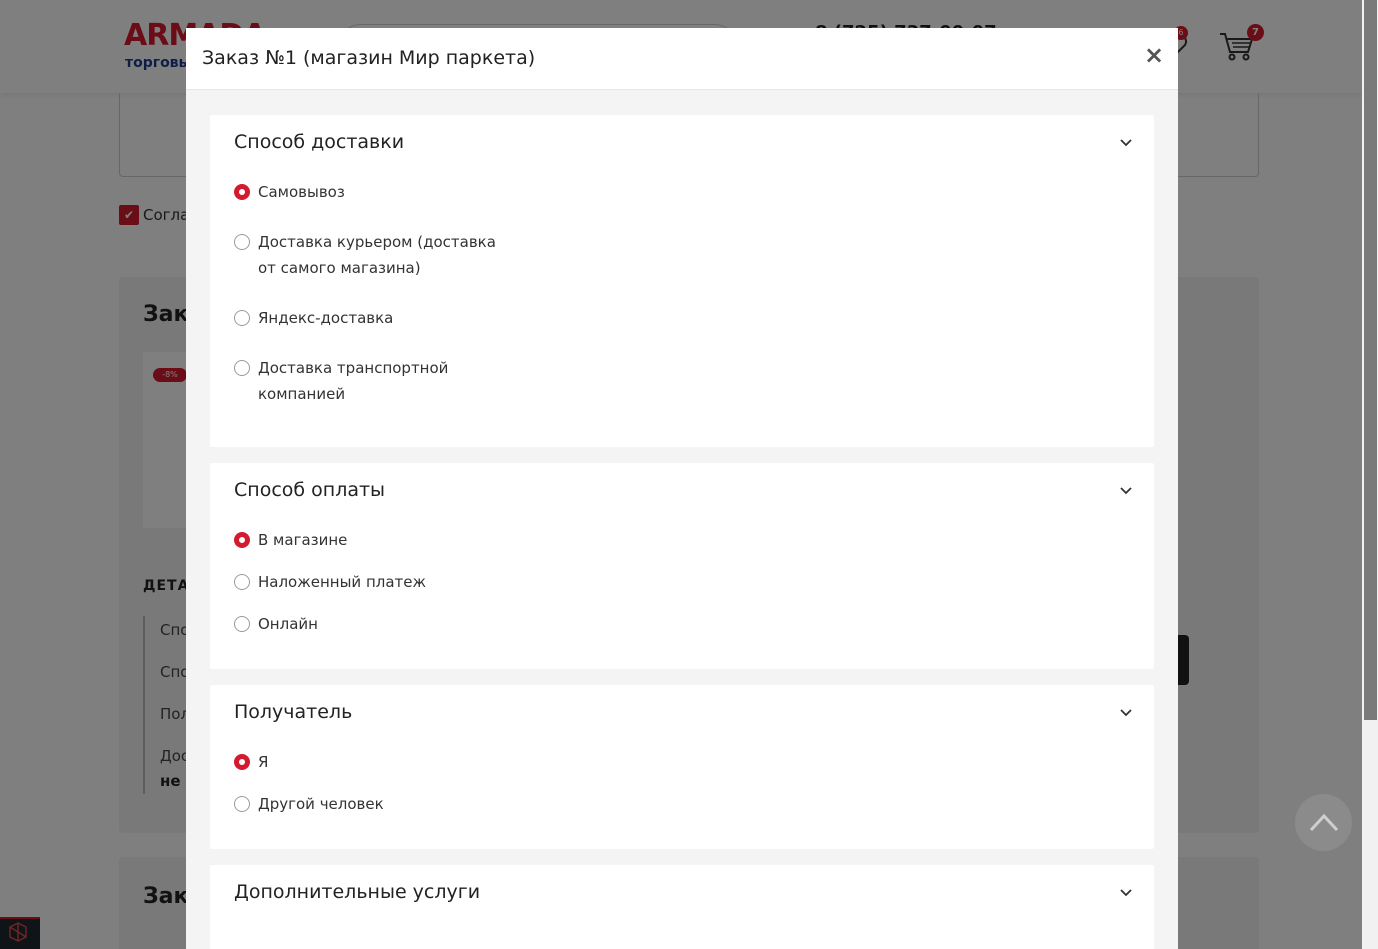 This screenshot has height=949, width=1378. What do you see at coordinates (326, 318) in the screenshot?
I see `delivery-option-label: Яндекс-доставка` at bounding box center [326, 318].